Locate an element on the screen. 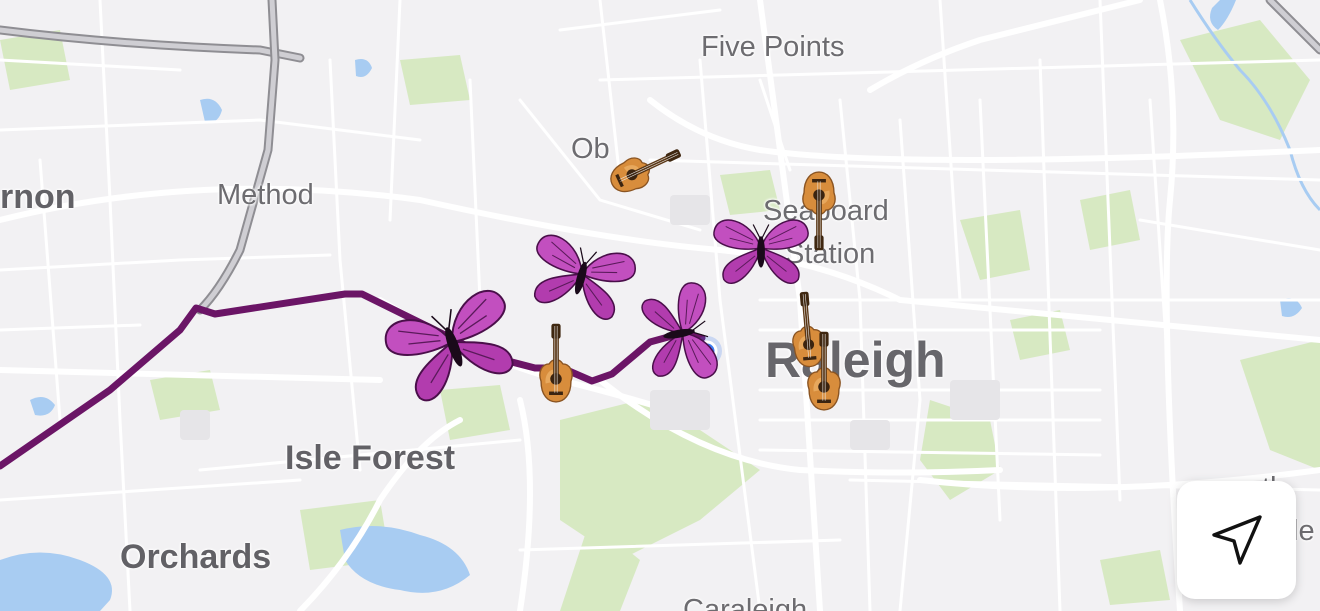  place-label-vernon: rnon is located at coordinates (38, 197).